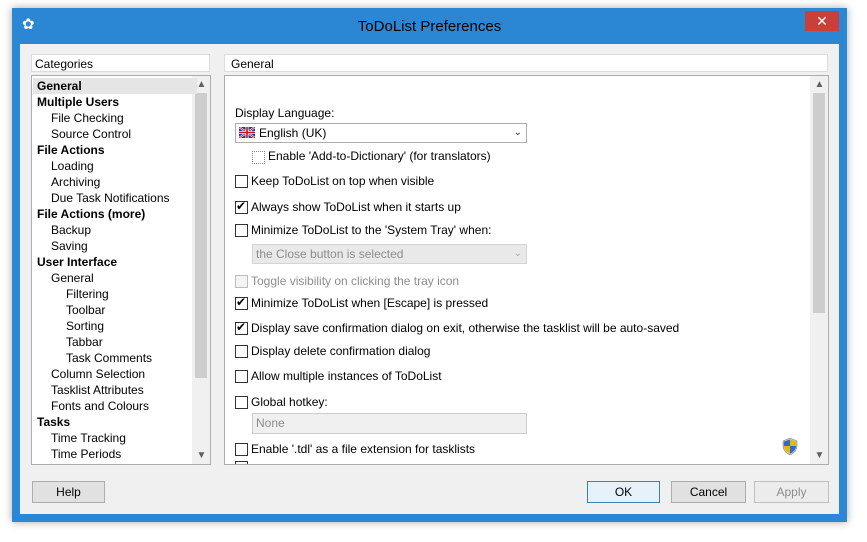 The image size is (867, 542). I want to click on keep-on-top-label: Keep ToDoList on top when visible, so click(342, 181).